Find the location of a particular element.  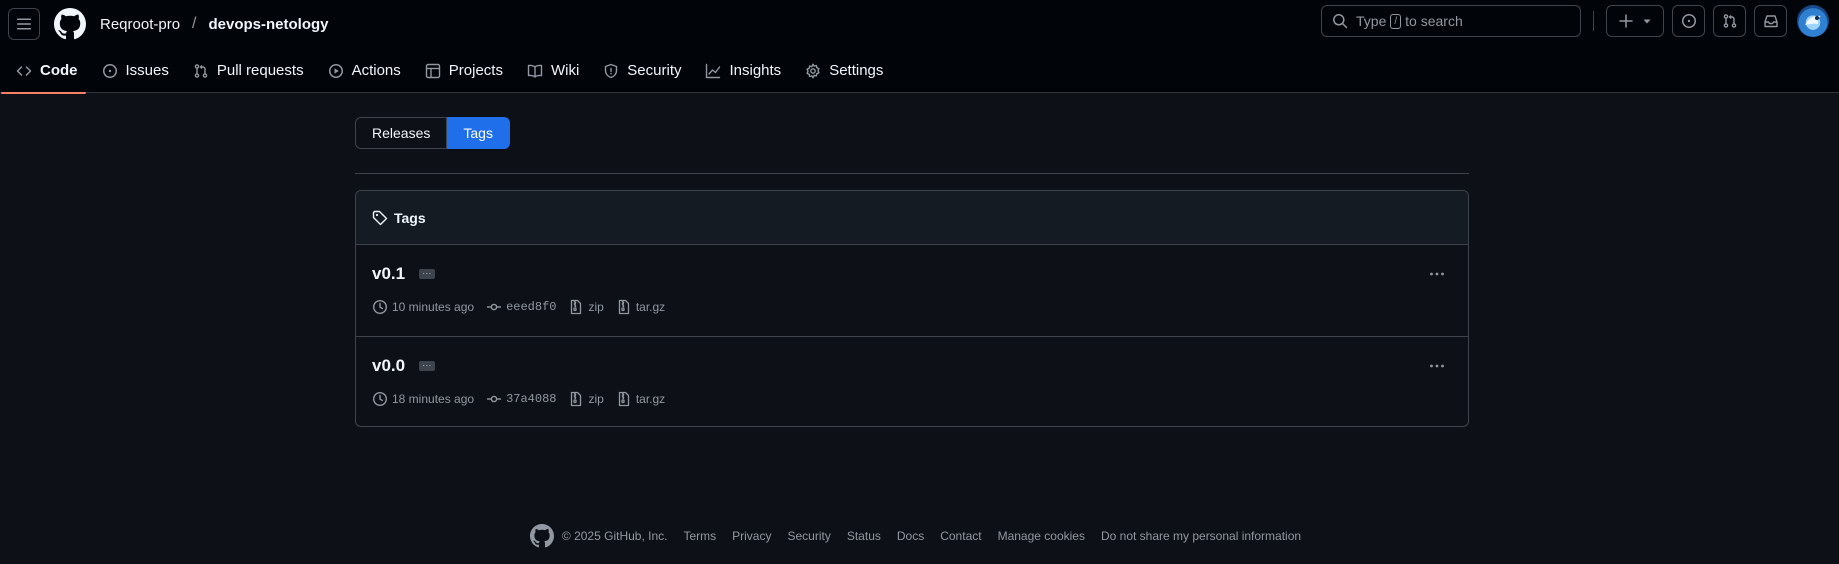

tag-icon is located at coordinates (380, 217).